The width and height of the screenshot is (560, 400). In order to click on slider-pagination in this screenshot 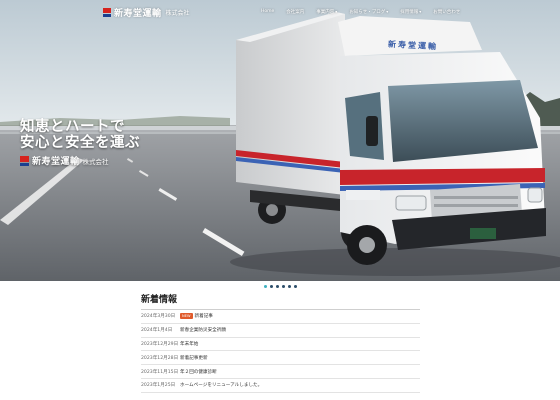, I will do `click(280, 286)`.